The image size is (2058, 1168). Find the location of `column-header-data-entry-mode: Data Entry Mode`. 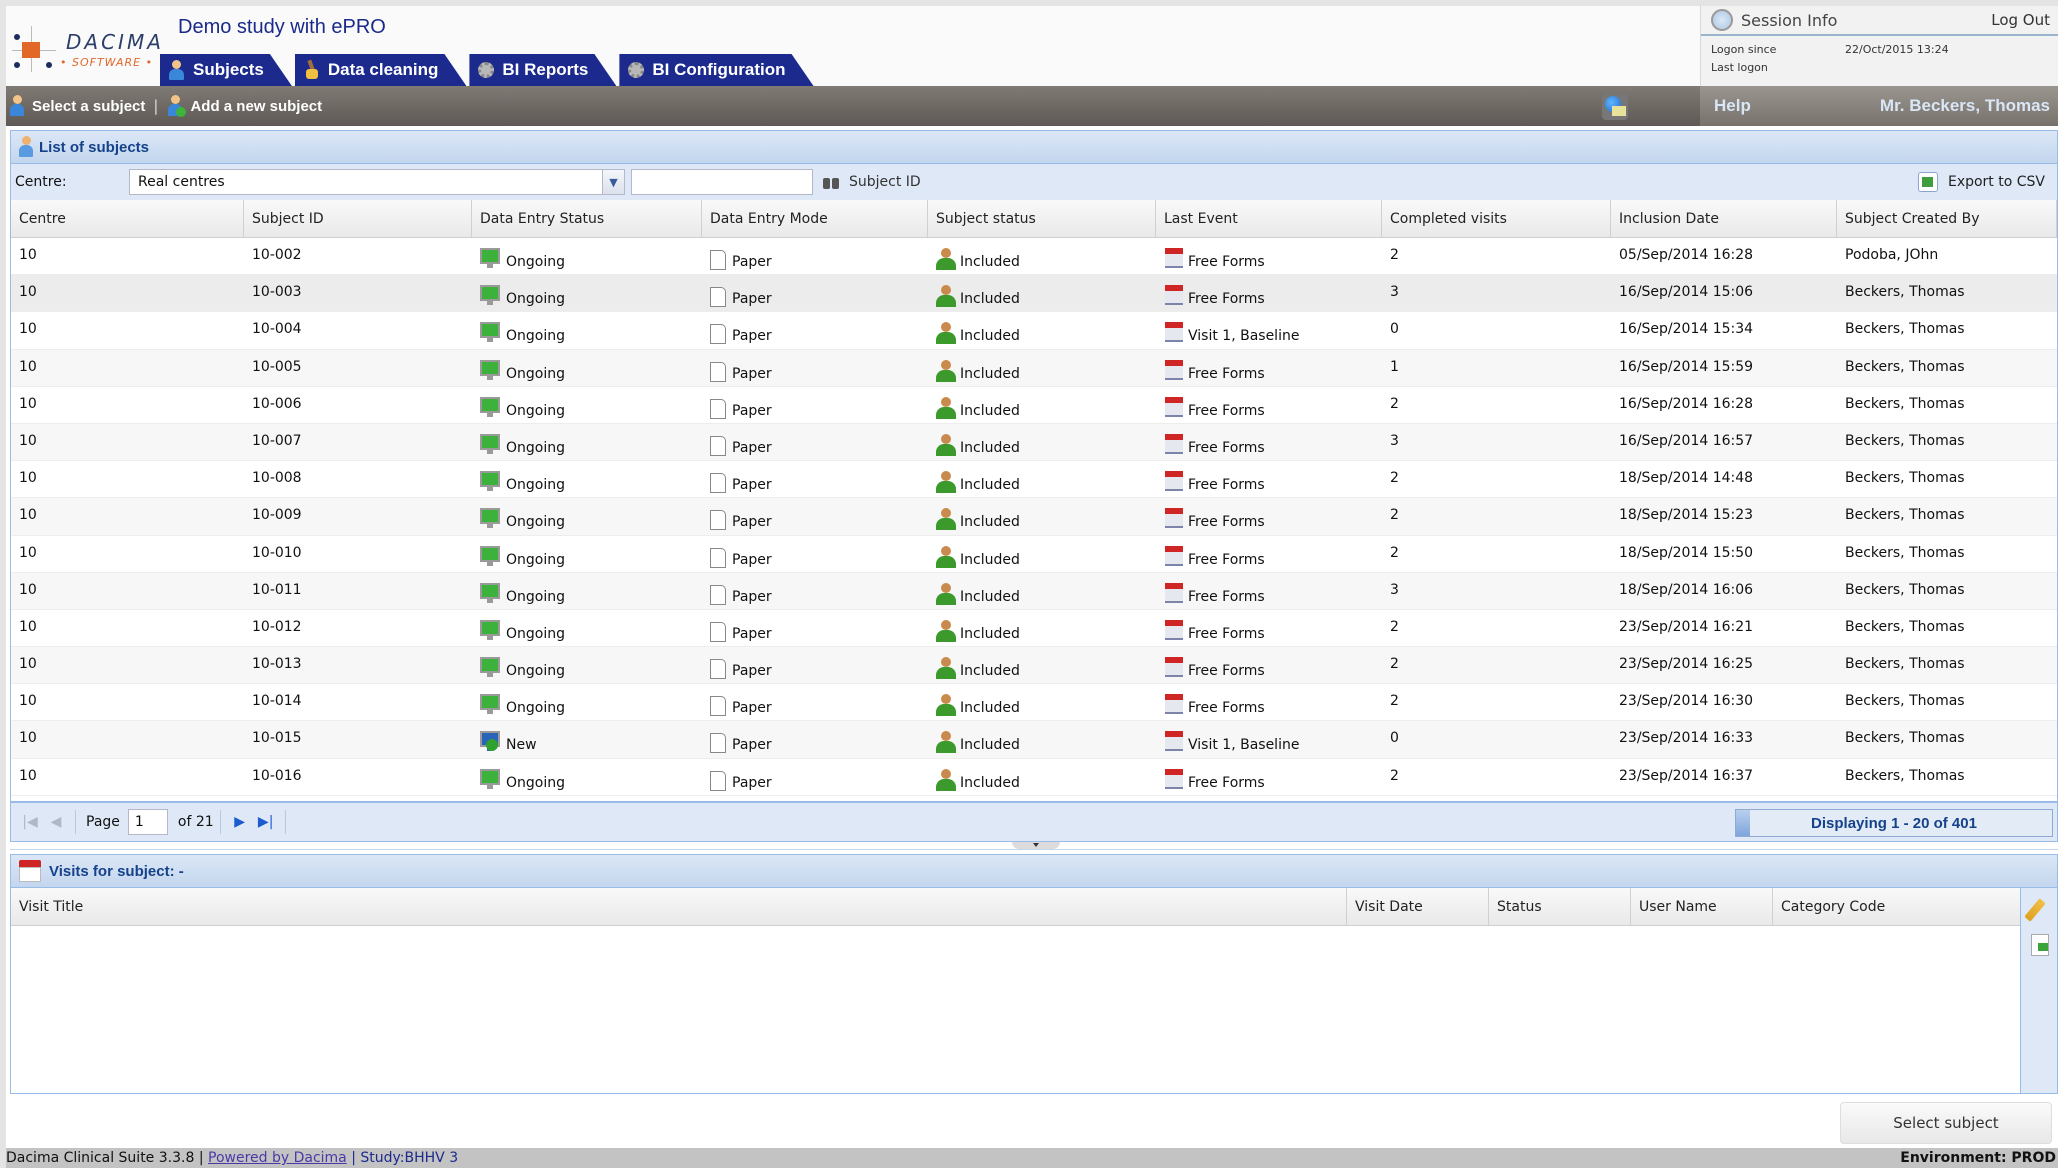

column-header-data-entry-mode: Data Entry Mode is located at coordinates (815, 219).